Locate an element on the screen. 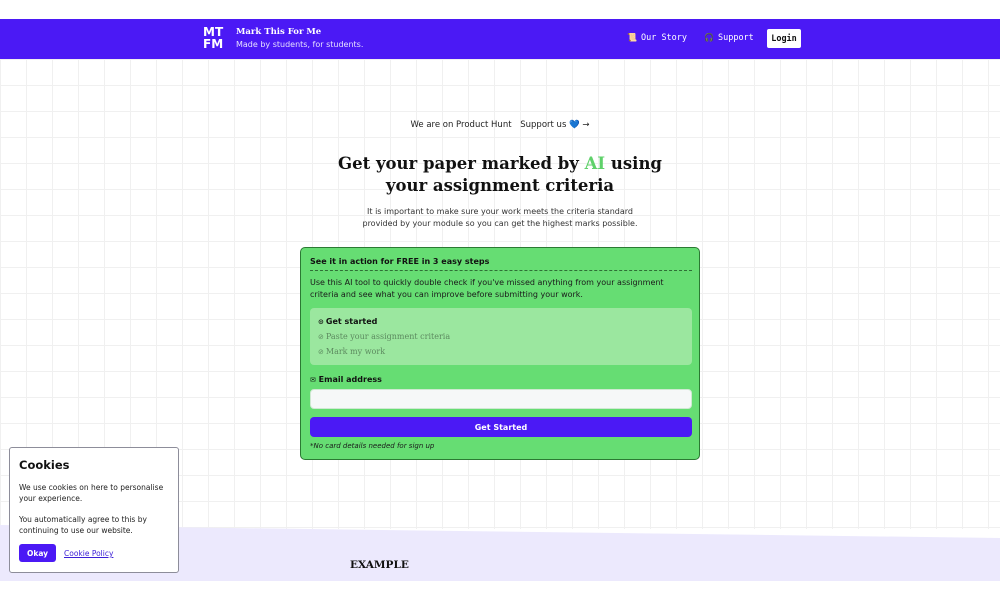  brand-subtitle: Made by students, for students. is located at coordinates (300, 44).